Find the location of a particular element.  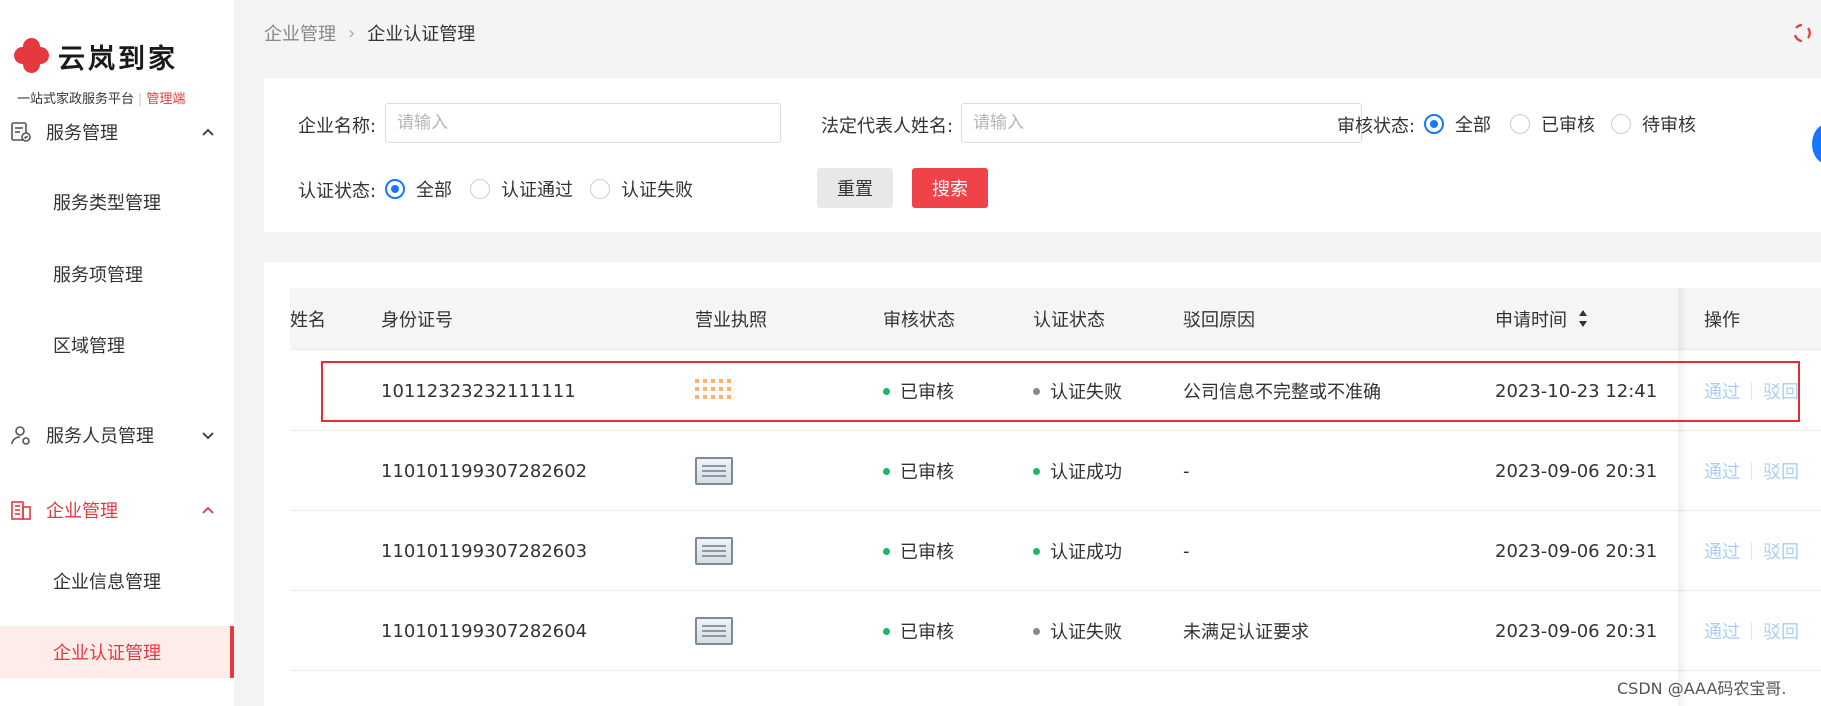

cert-status-label: 认证状态: is located at coordinates (337, 191).